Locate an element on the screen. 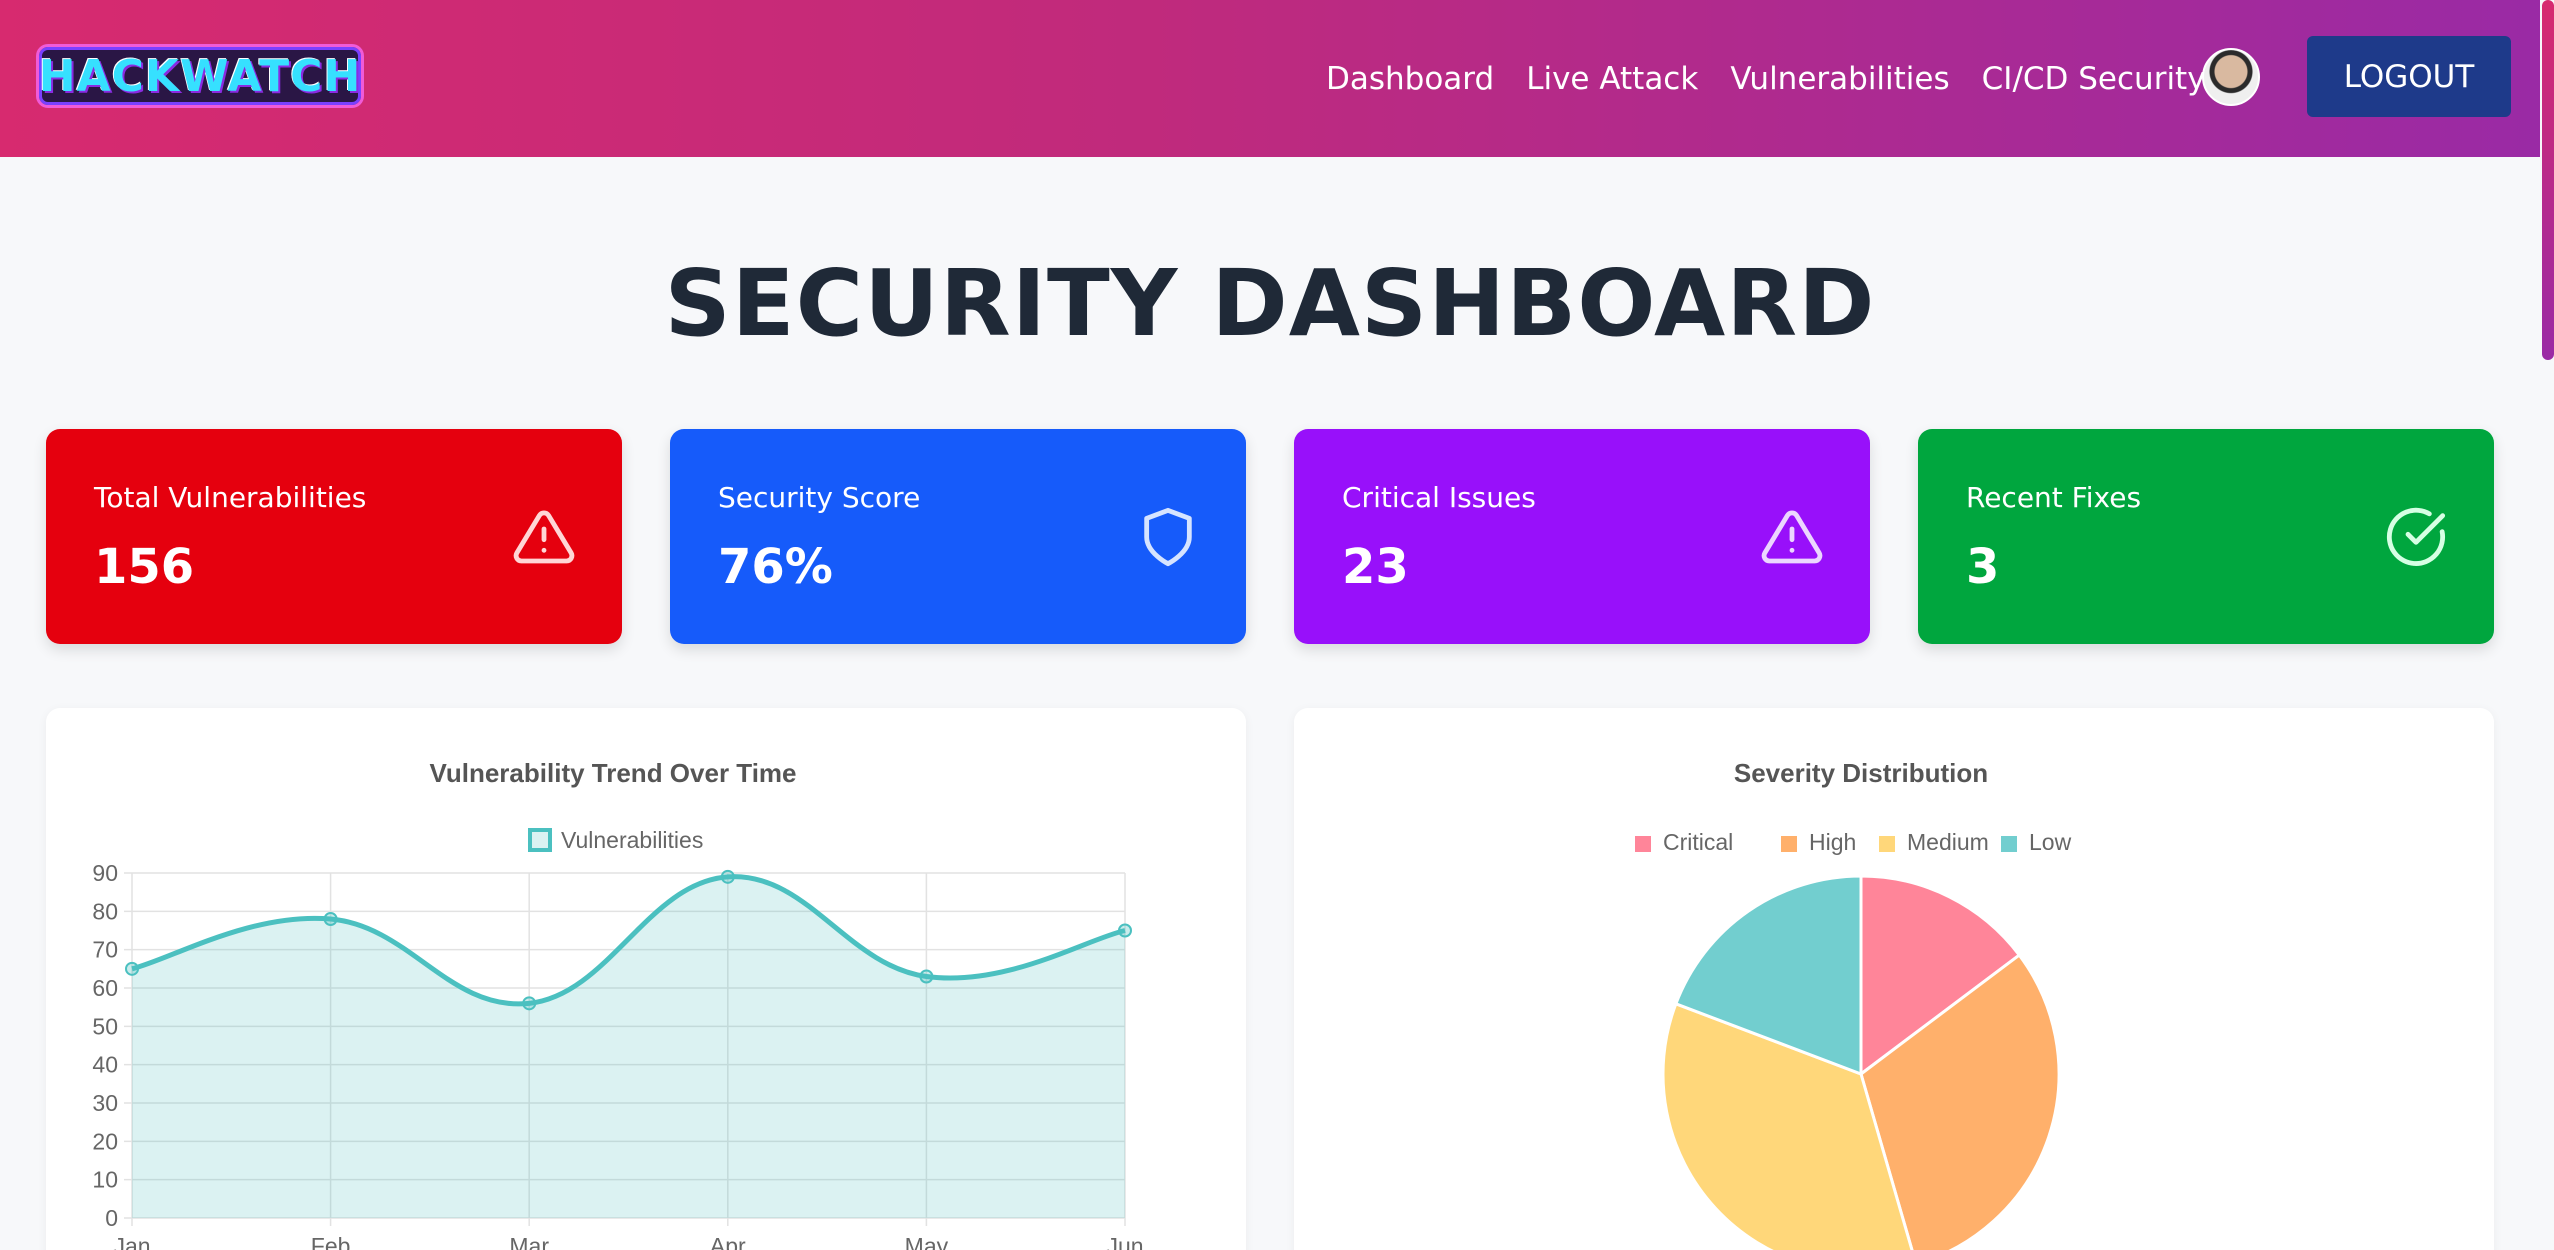 The width and height of the screenshot is (2554, 1250). card-value: 76% is located at coordinates (775, 567).